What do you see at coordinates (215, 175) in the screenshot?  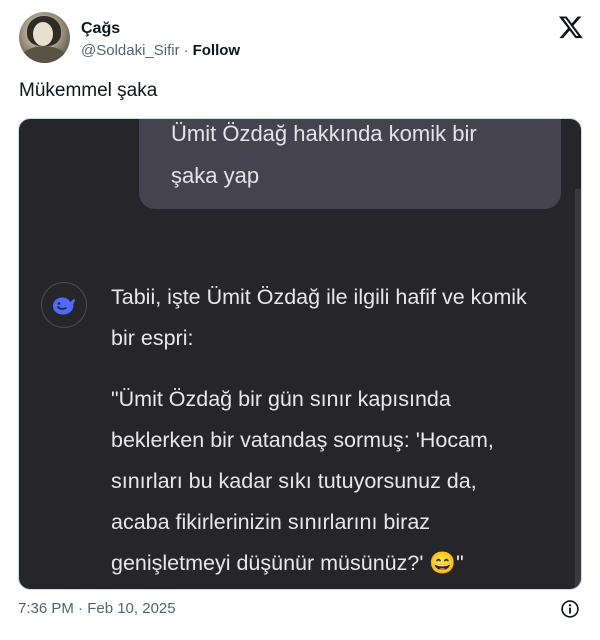 I see `user-message-line: şaka yap` at bounding box center [215, 175].